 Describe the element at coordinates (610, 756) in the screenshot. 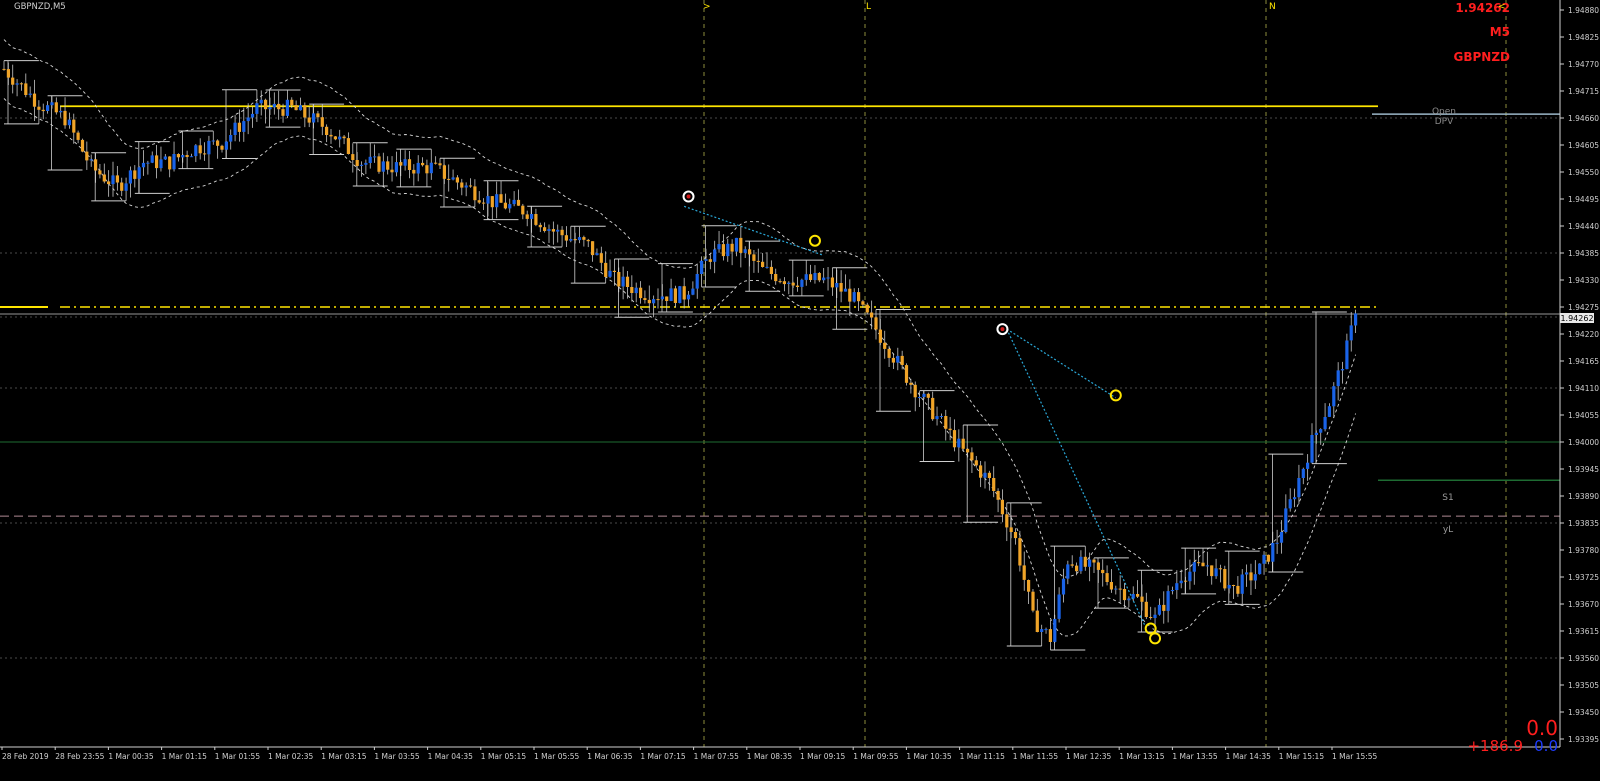

I see `x-tick-label: 1 Mar 06:35` at that location.